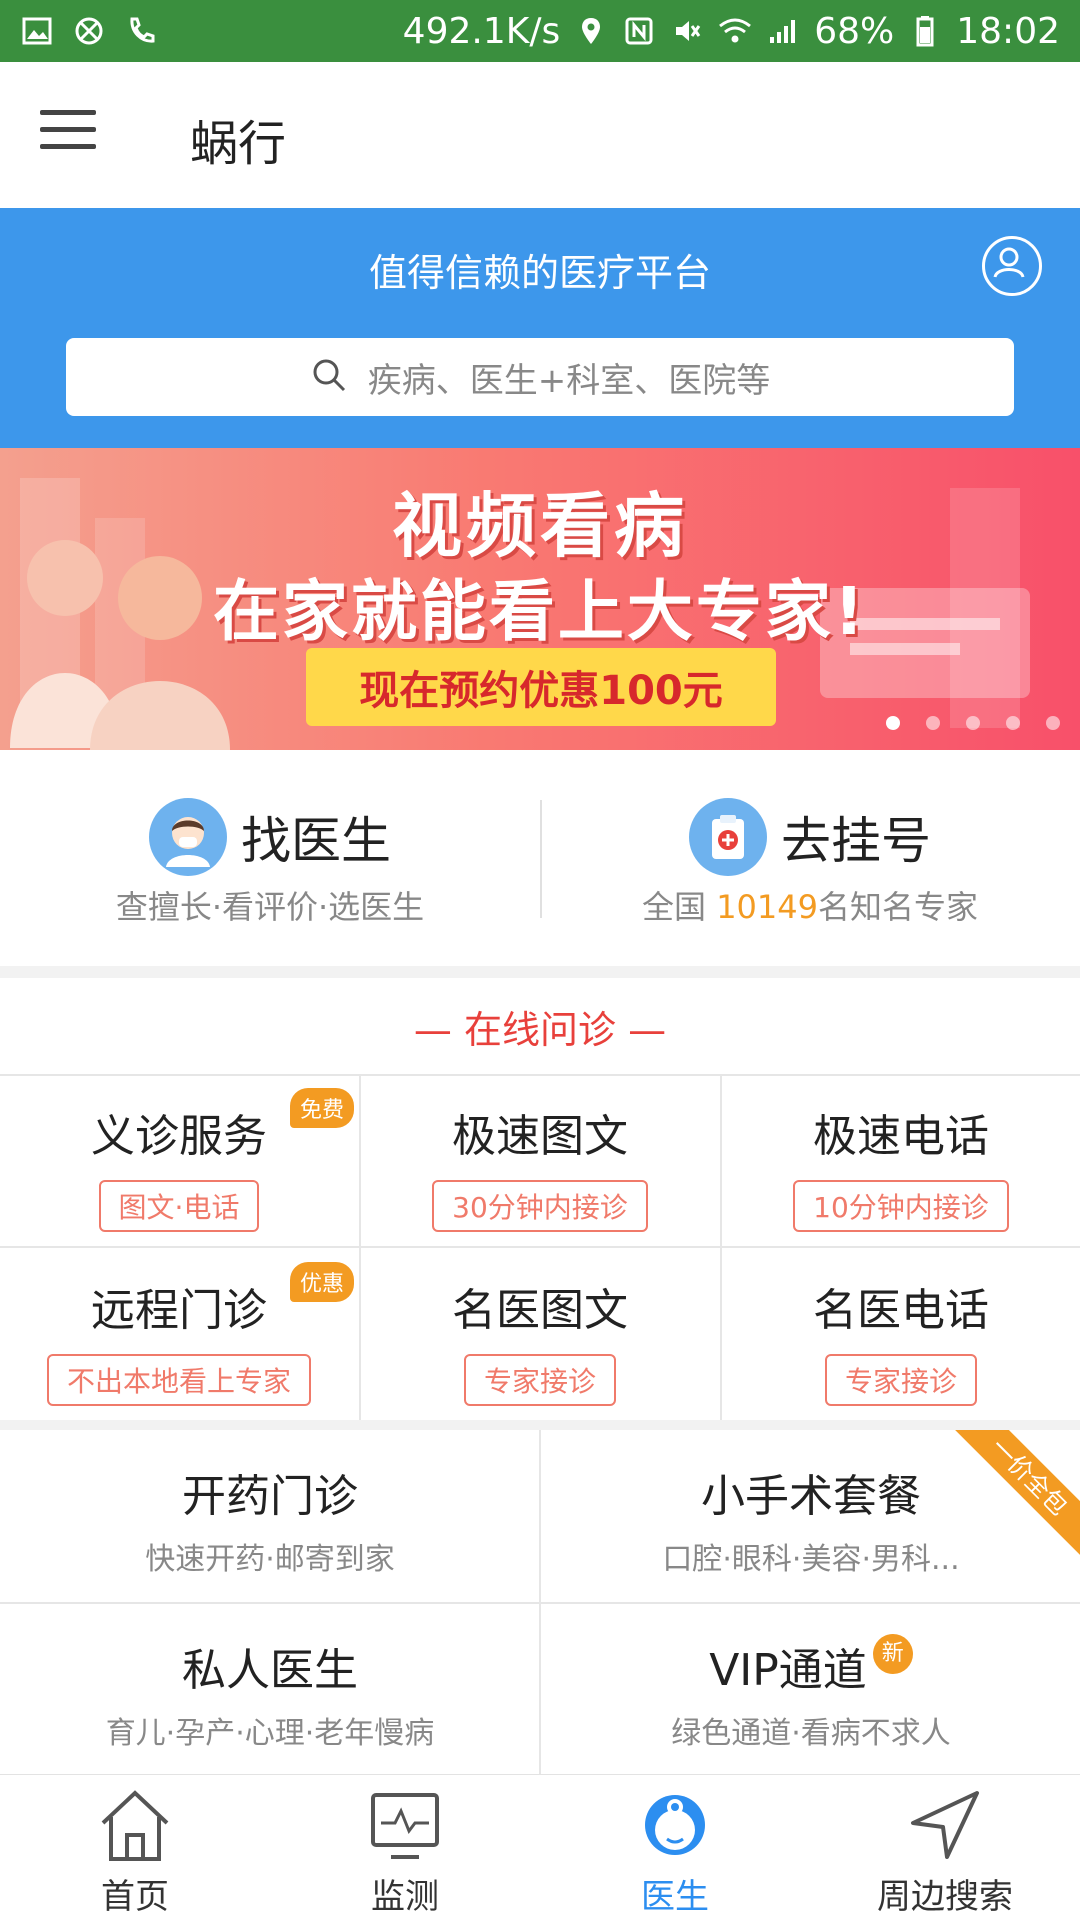 This screenshot has height=1921, width=1080. What do you see at coordinates (179, 1206) in the screenshot?
I see `service-tag: 图文·电话` at bounding box center [179, 1206].